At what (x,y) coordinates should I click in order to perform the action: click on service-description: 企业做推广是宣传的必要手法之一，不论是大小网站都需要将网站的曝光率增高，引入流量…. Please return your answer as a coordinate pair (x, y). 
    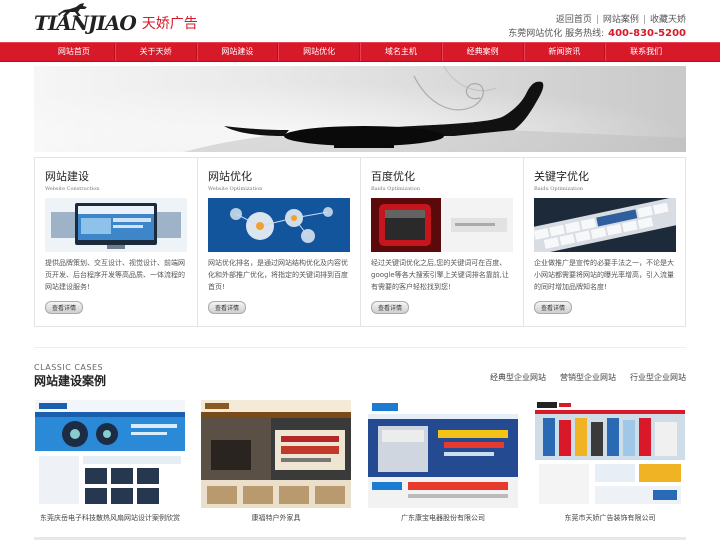
    Looking at the image, I should click on (604, 275).